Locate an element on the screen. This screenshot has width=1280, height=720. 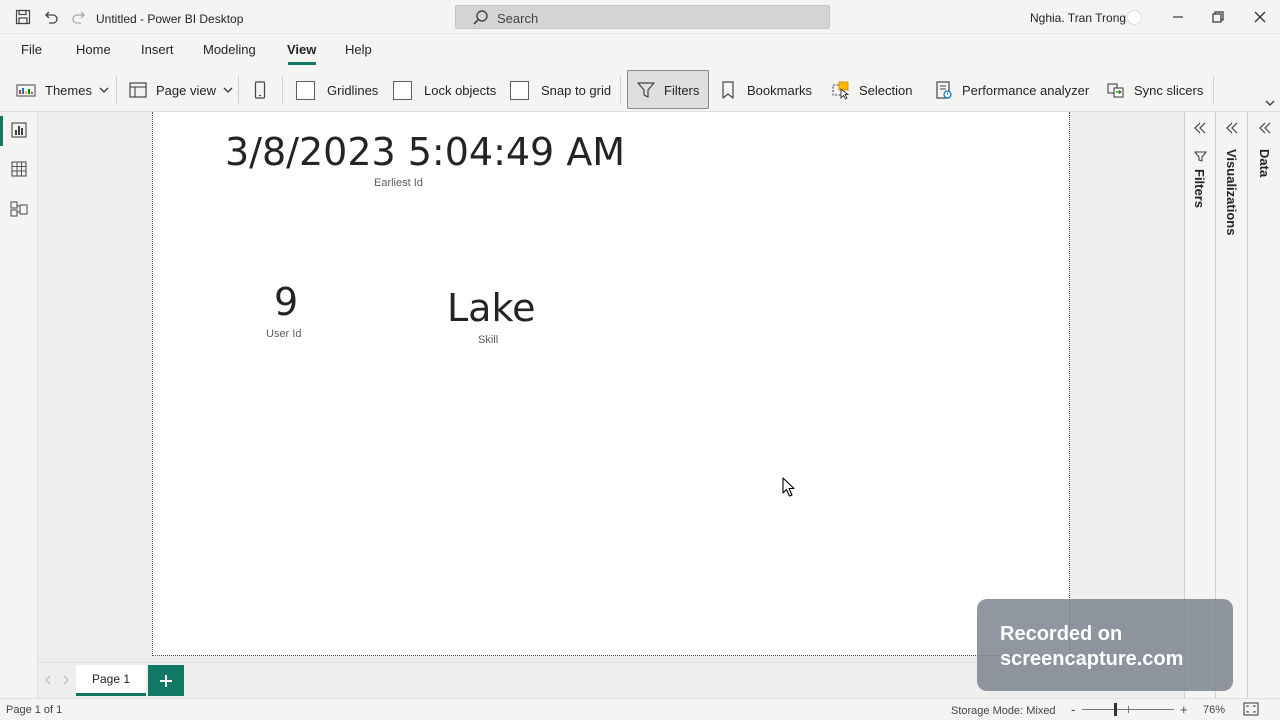
selection-button: Selection is located at coordinates (871, 90).